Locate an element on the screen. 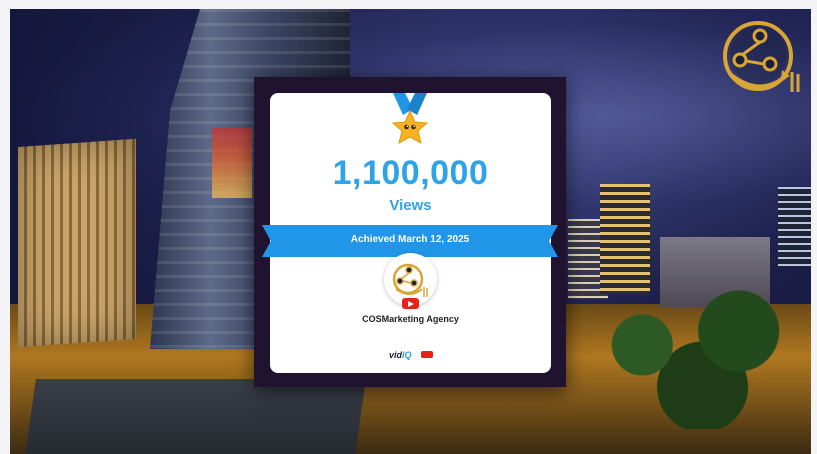 This screenshot has width=817, height=454. share-network-logo-icon is located at coordinates (761, 56).